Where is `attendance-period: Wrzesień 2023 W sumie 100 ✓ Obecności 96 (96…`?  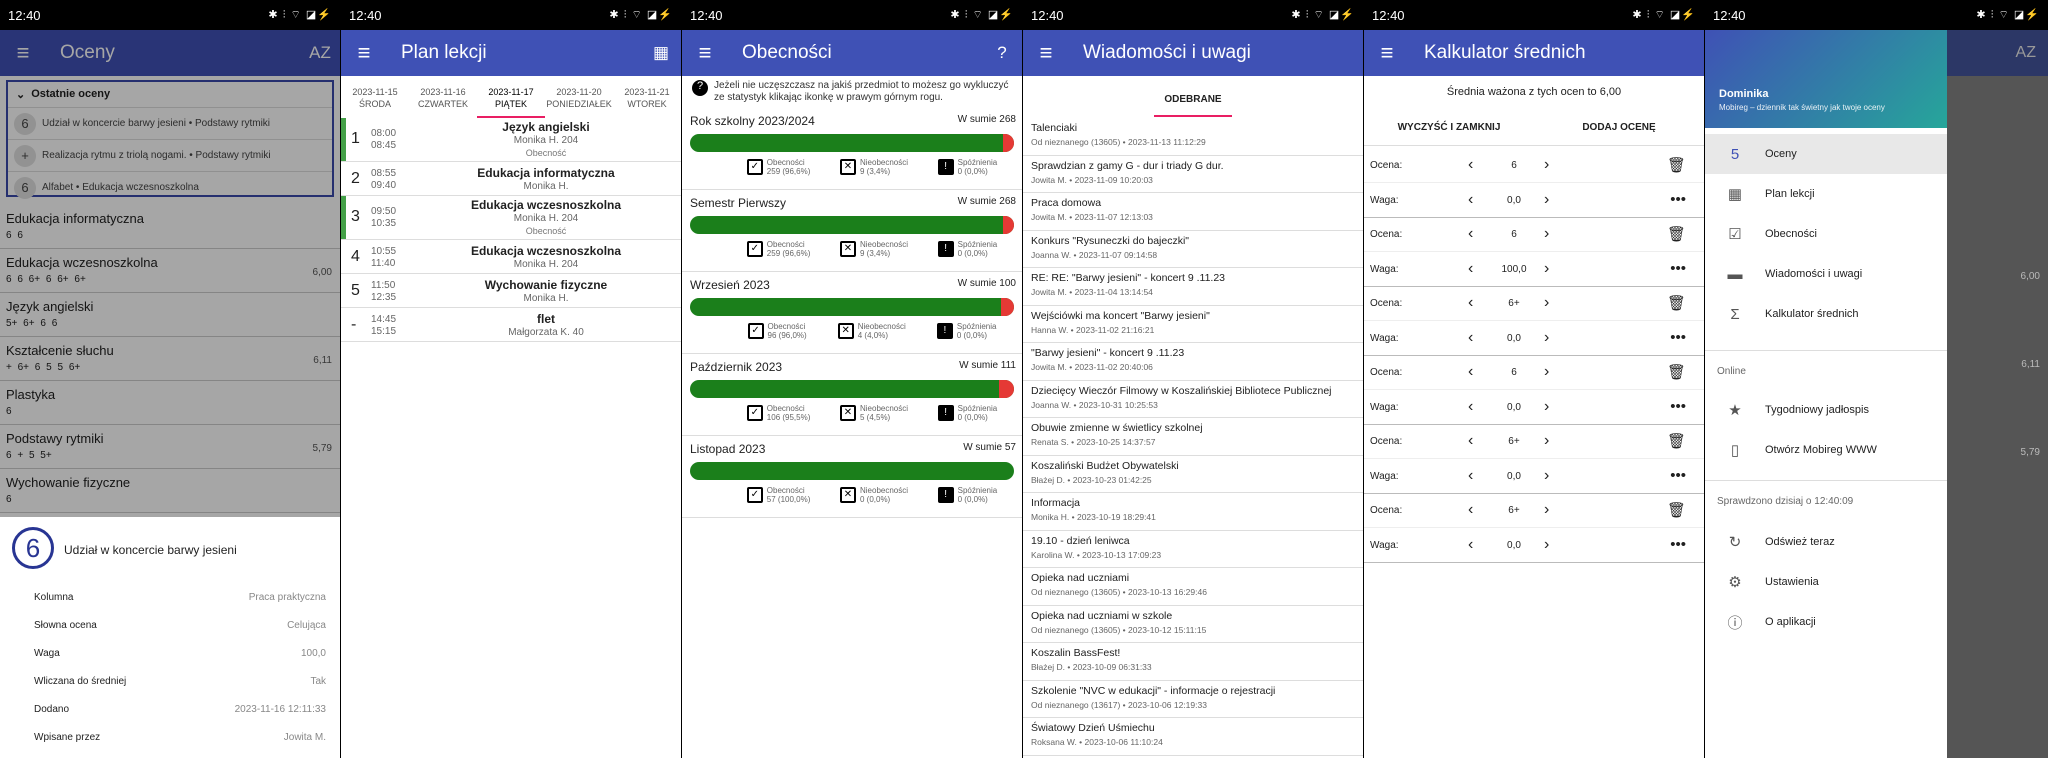 attendance-period: Wrzesień 2023 W sumie 100 ✓ Obecności 96 (96… is located at coordinates (852, 314).